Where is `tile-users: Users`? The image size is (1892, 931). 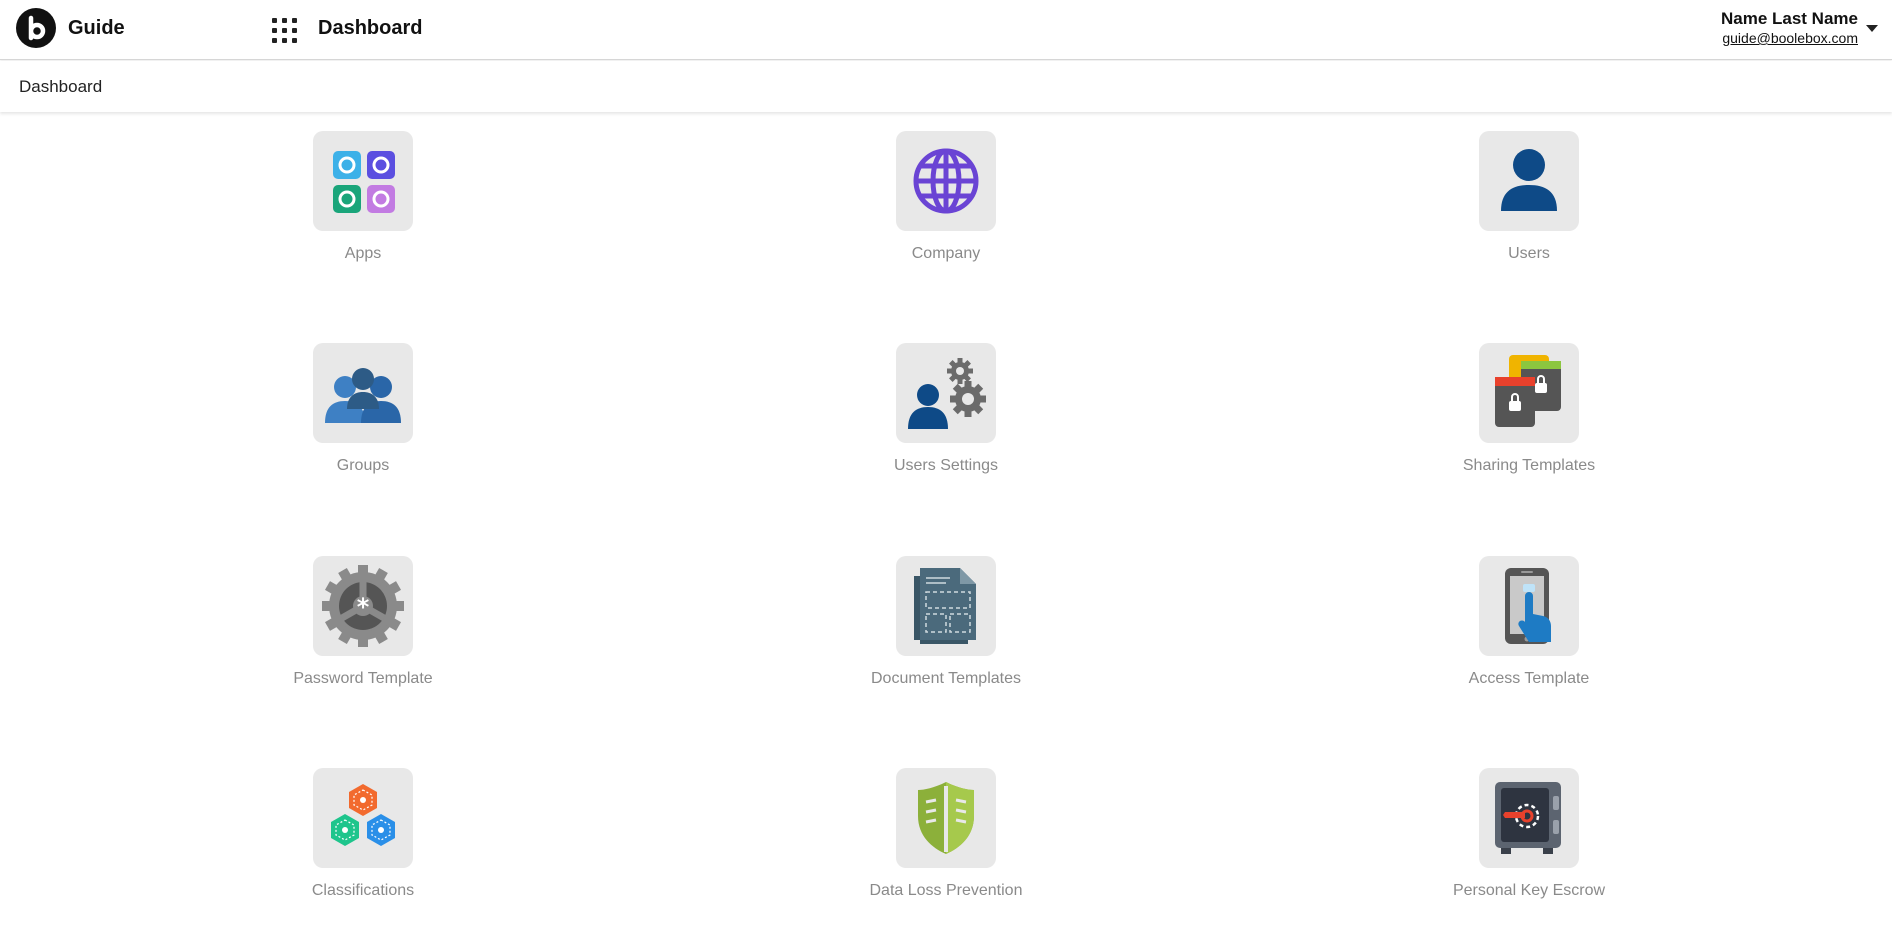
tile-users: Users is located at coordinates (1529, 197).